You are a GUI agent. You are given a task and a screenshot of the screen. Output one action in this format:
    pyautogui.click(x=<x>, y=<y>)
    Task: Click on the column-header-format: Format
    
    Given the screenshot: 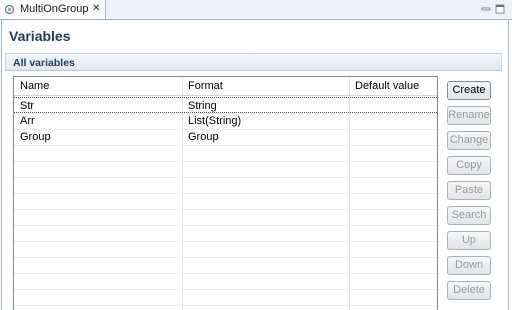 What is the action you would take?
    pyautogui.click(x=265, y=86)
    